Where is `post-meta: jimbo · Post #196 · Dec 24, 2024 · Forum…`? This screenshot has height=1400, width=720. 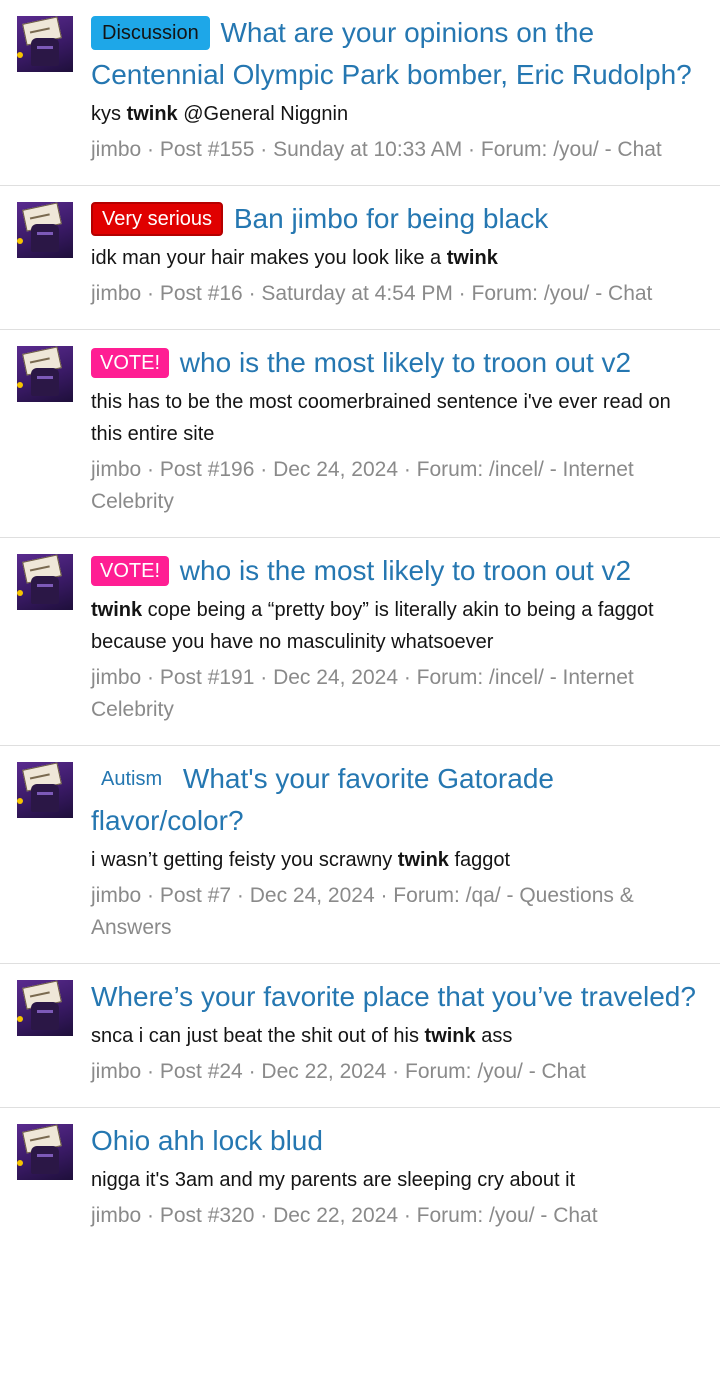 post-meta: jimbo · Post #196 · Dec 24, 2024 · Forum… is located at coordinates (362, 485).